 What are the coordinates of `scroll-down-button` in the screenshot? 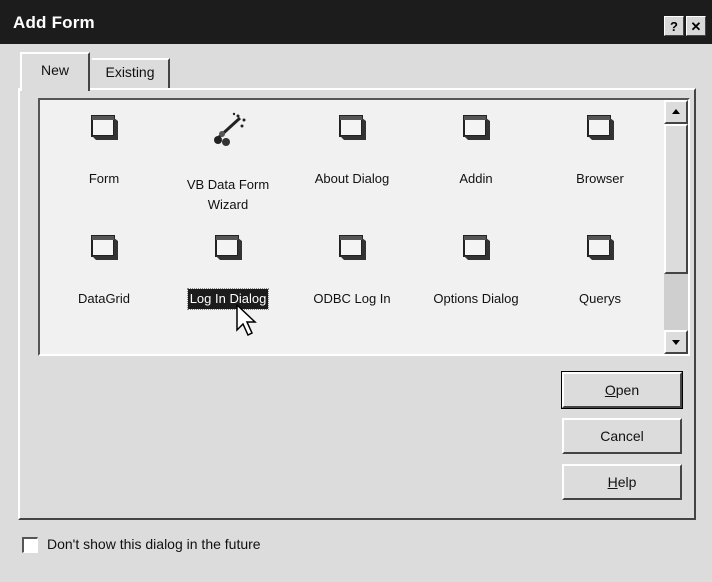 It's located at (676, 342).